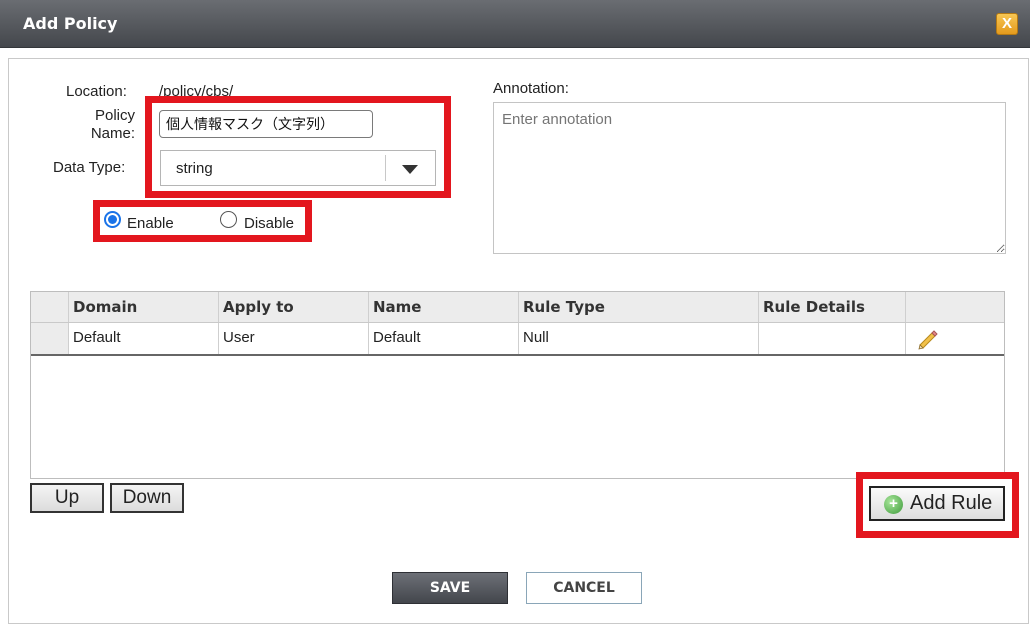  I want to click on annotation-label: Annotation:, so click(531, 88).